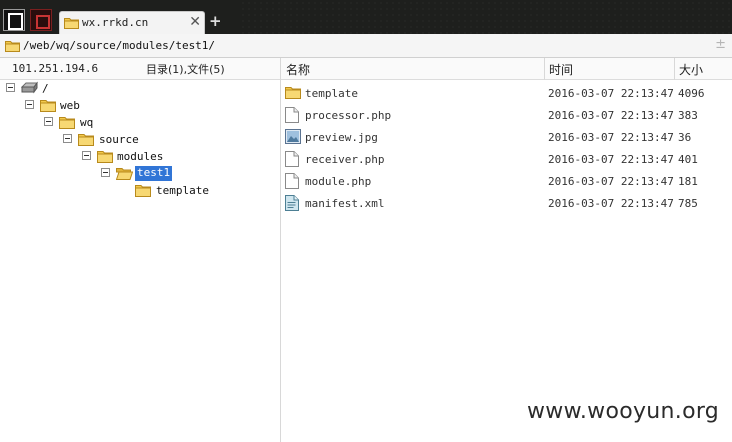 The width and height of the screenshot is (732, 442). Describe the element at coordinates (115, 22) in the screenshot. I see `tab-title: wx.rrkd.cn` at that location.